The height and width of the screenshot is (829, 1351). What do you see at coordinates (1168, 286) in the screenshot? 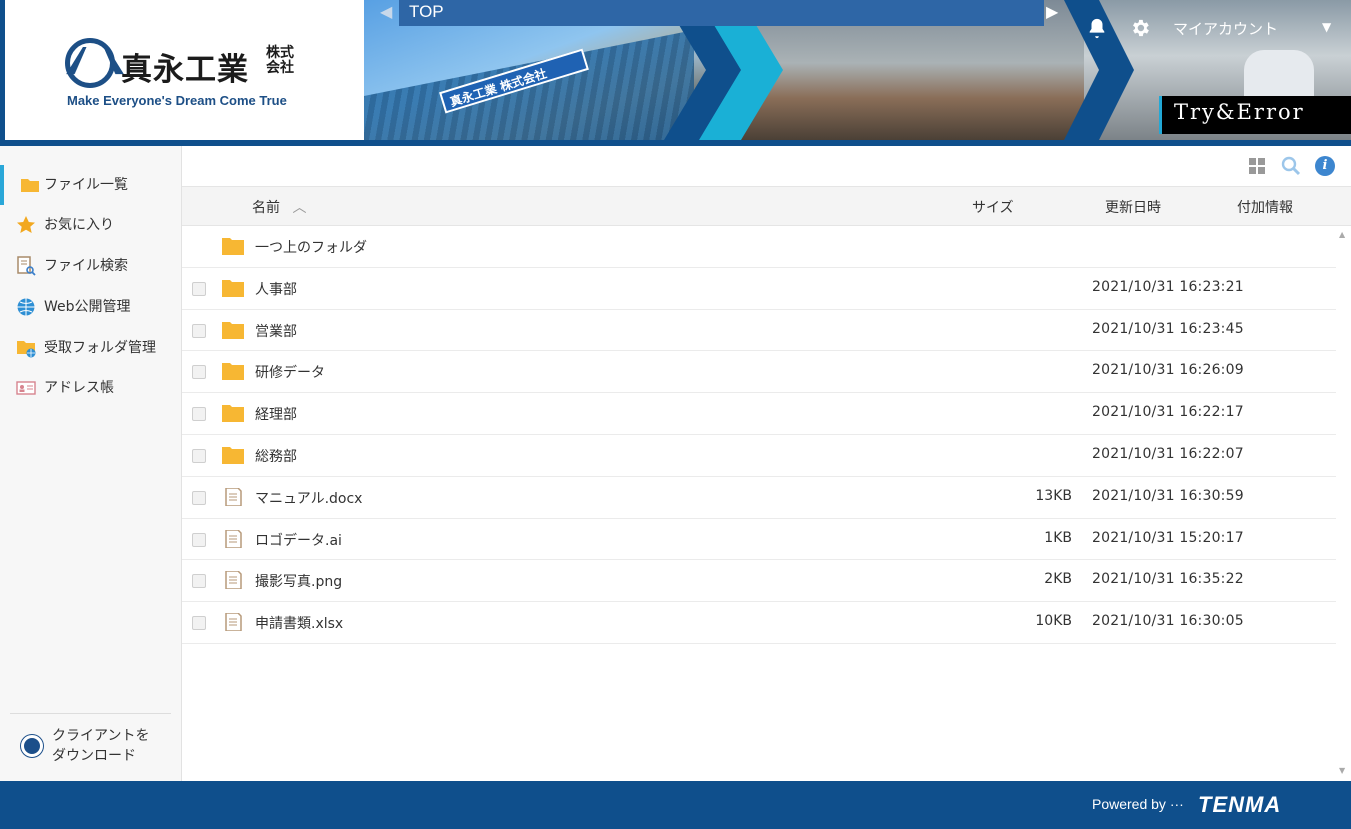
I see `file-modified: 2021/10/31 16:23:21` at bounding box center [1168, 286].